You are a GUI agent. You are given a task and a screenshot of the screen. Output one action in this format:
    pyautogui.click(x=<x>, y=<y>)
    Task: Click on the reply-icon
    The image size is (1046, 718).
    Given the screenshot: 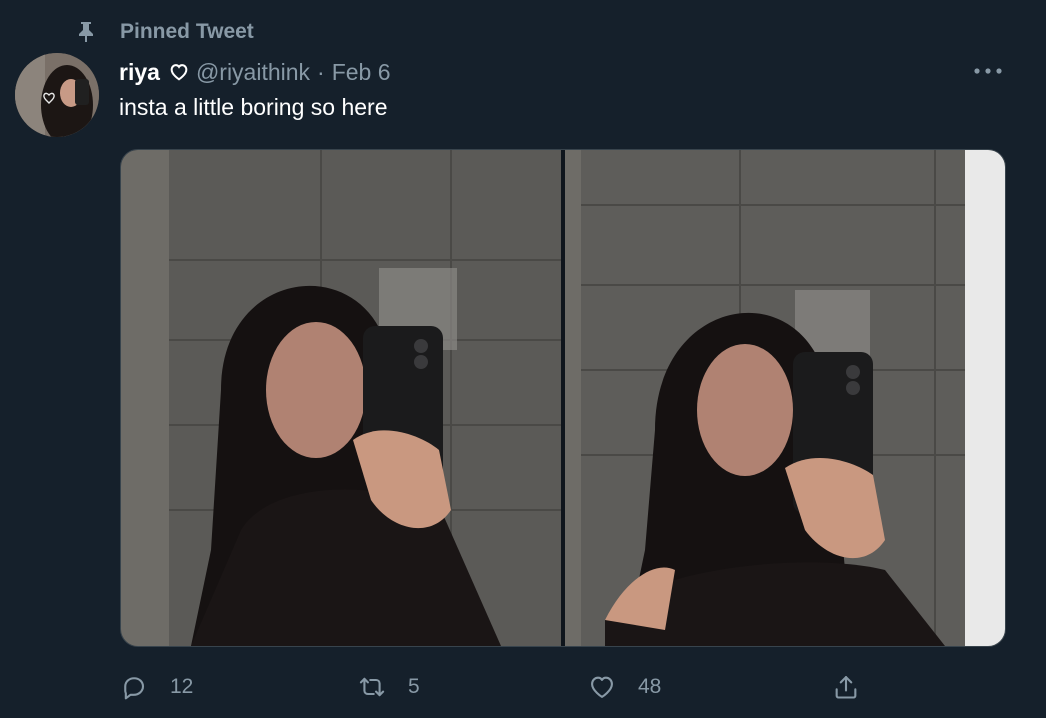 What is the action you would take?
    pyautogui.click(x=134, y=687)
    